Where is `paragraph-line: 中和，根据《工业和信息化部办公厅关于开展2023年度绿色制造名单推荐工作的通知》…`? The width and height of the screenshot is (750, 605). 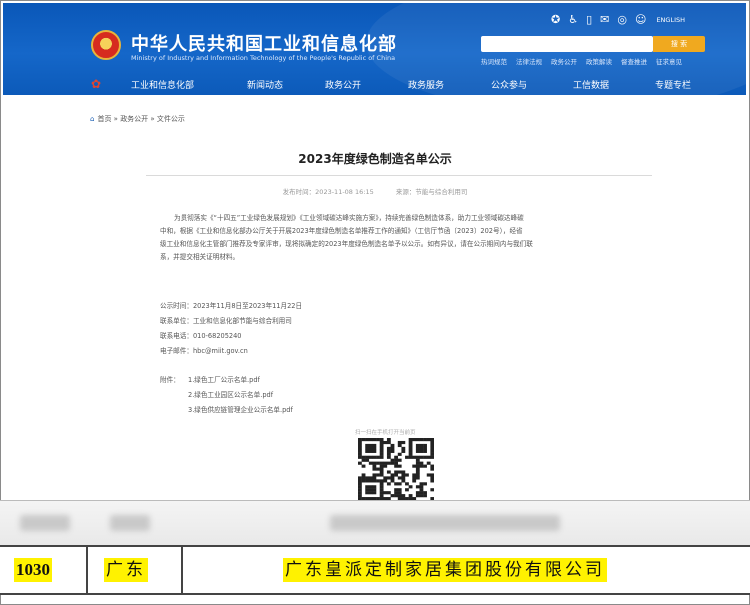 paragraph-line: 中和，根据《工业和信息化部办公厅关于开展2023年度绿色制造名单推荐工作的通知》… is located at coordinates (341, 231).